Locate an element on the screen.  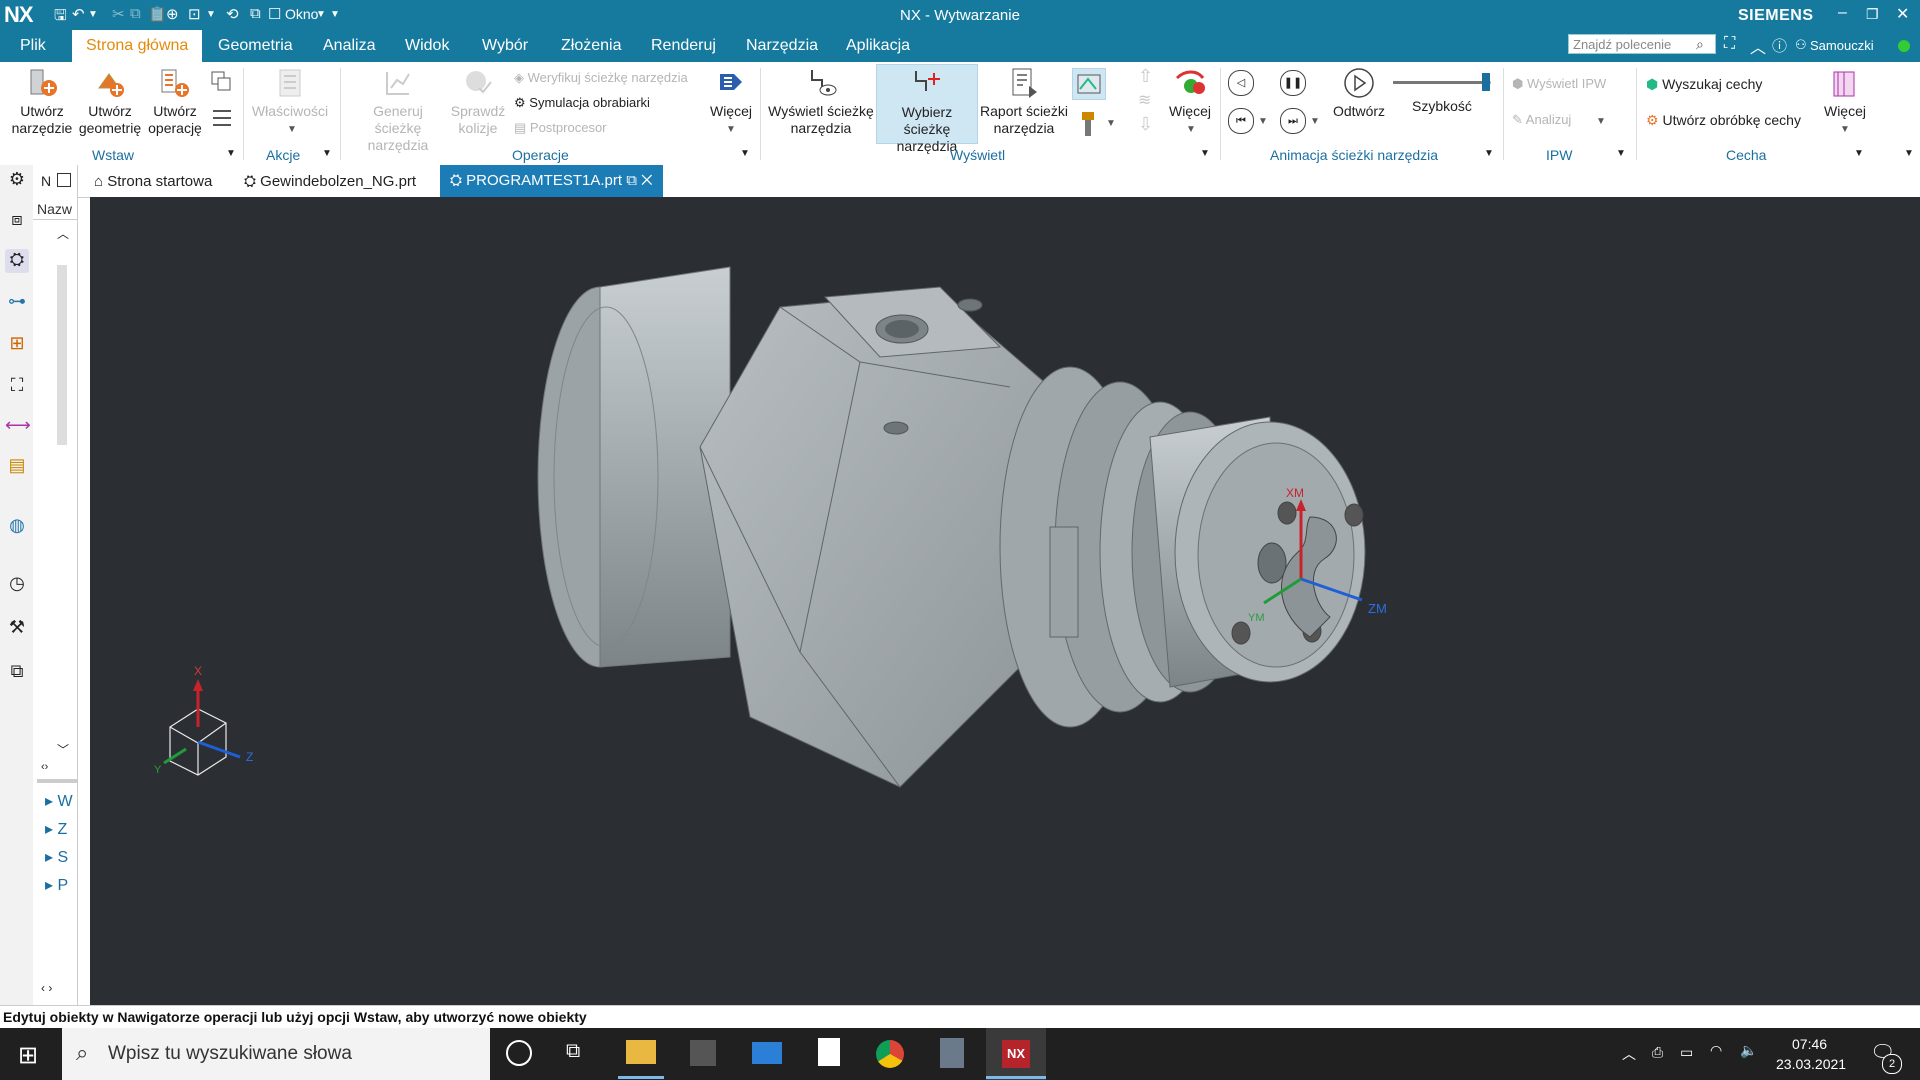
machining-library-icon: ⊞ is located at coordinates (17, 345).